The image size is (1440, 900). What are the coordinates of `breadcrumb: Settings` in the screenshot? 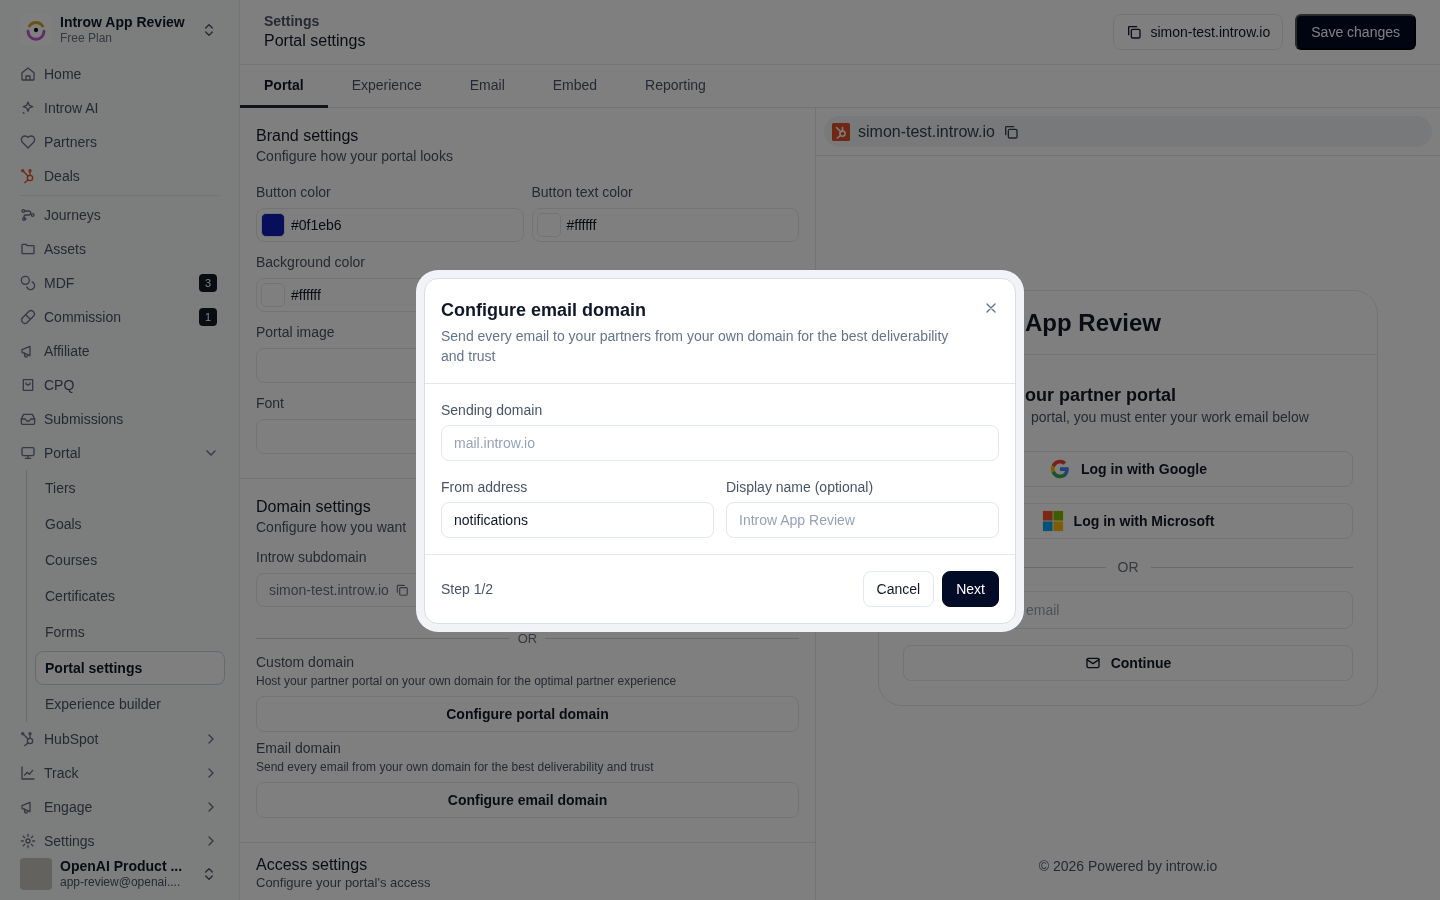 It's located at (292, 21).